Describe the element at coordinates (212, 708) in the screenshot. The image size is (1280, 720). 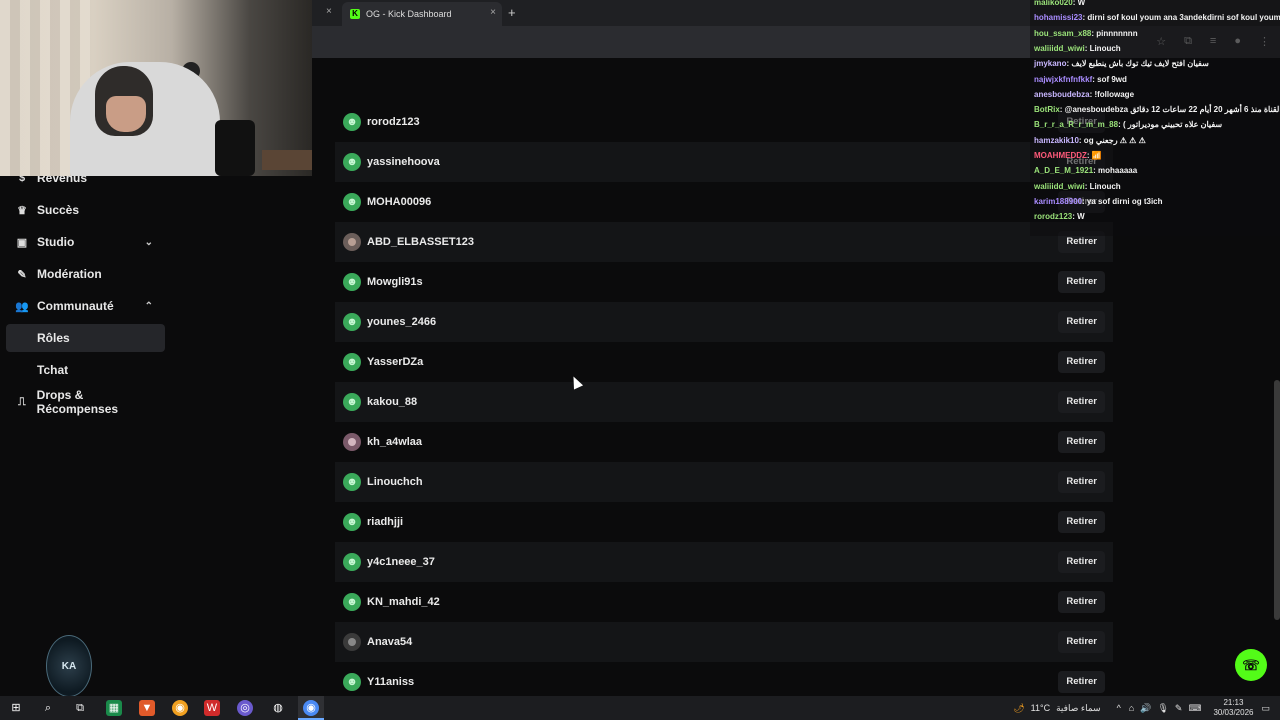
I see `office-icon: W` at that location.